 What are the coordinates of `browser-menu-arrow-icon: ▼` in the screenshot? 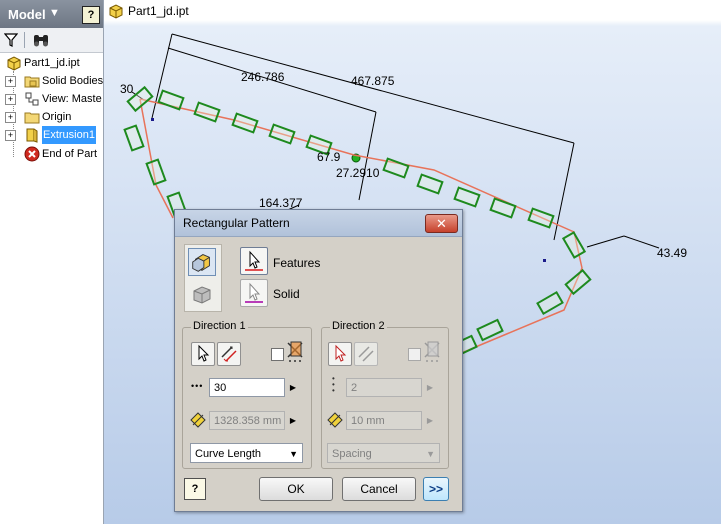 It's located at (54, 13).